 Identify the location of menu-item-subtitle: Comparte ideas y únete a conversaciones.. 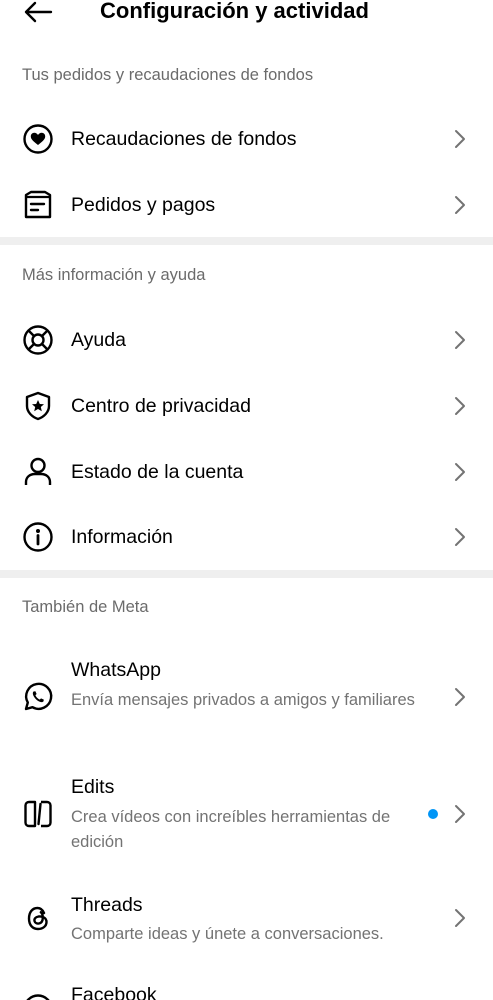
(227, 934).